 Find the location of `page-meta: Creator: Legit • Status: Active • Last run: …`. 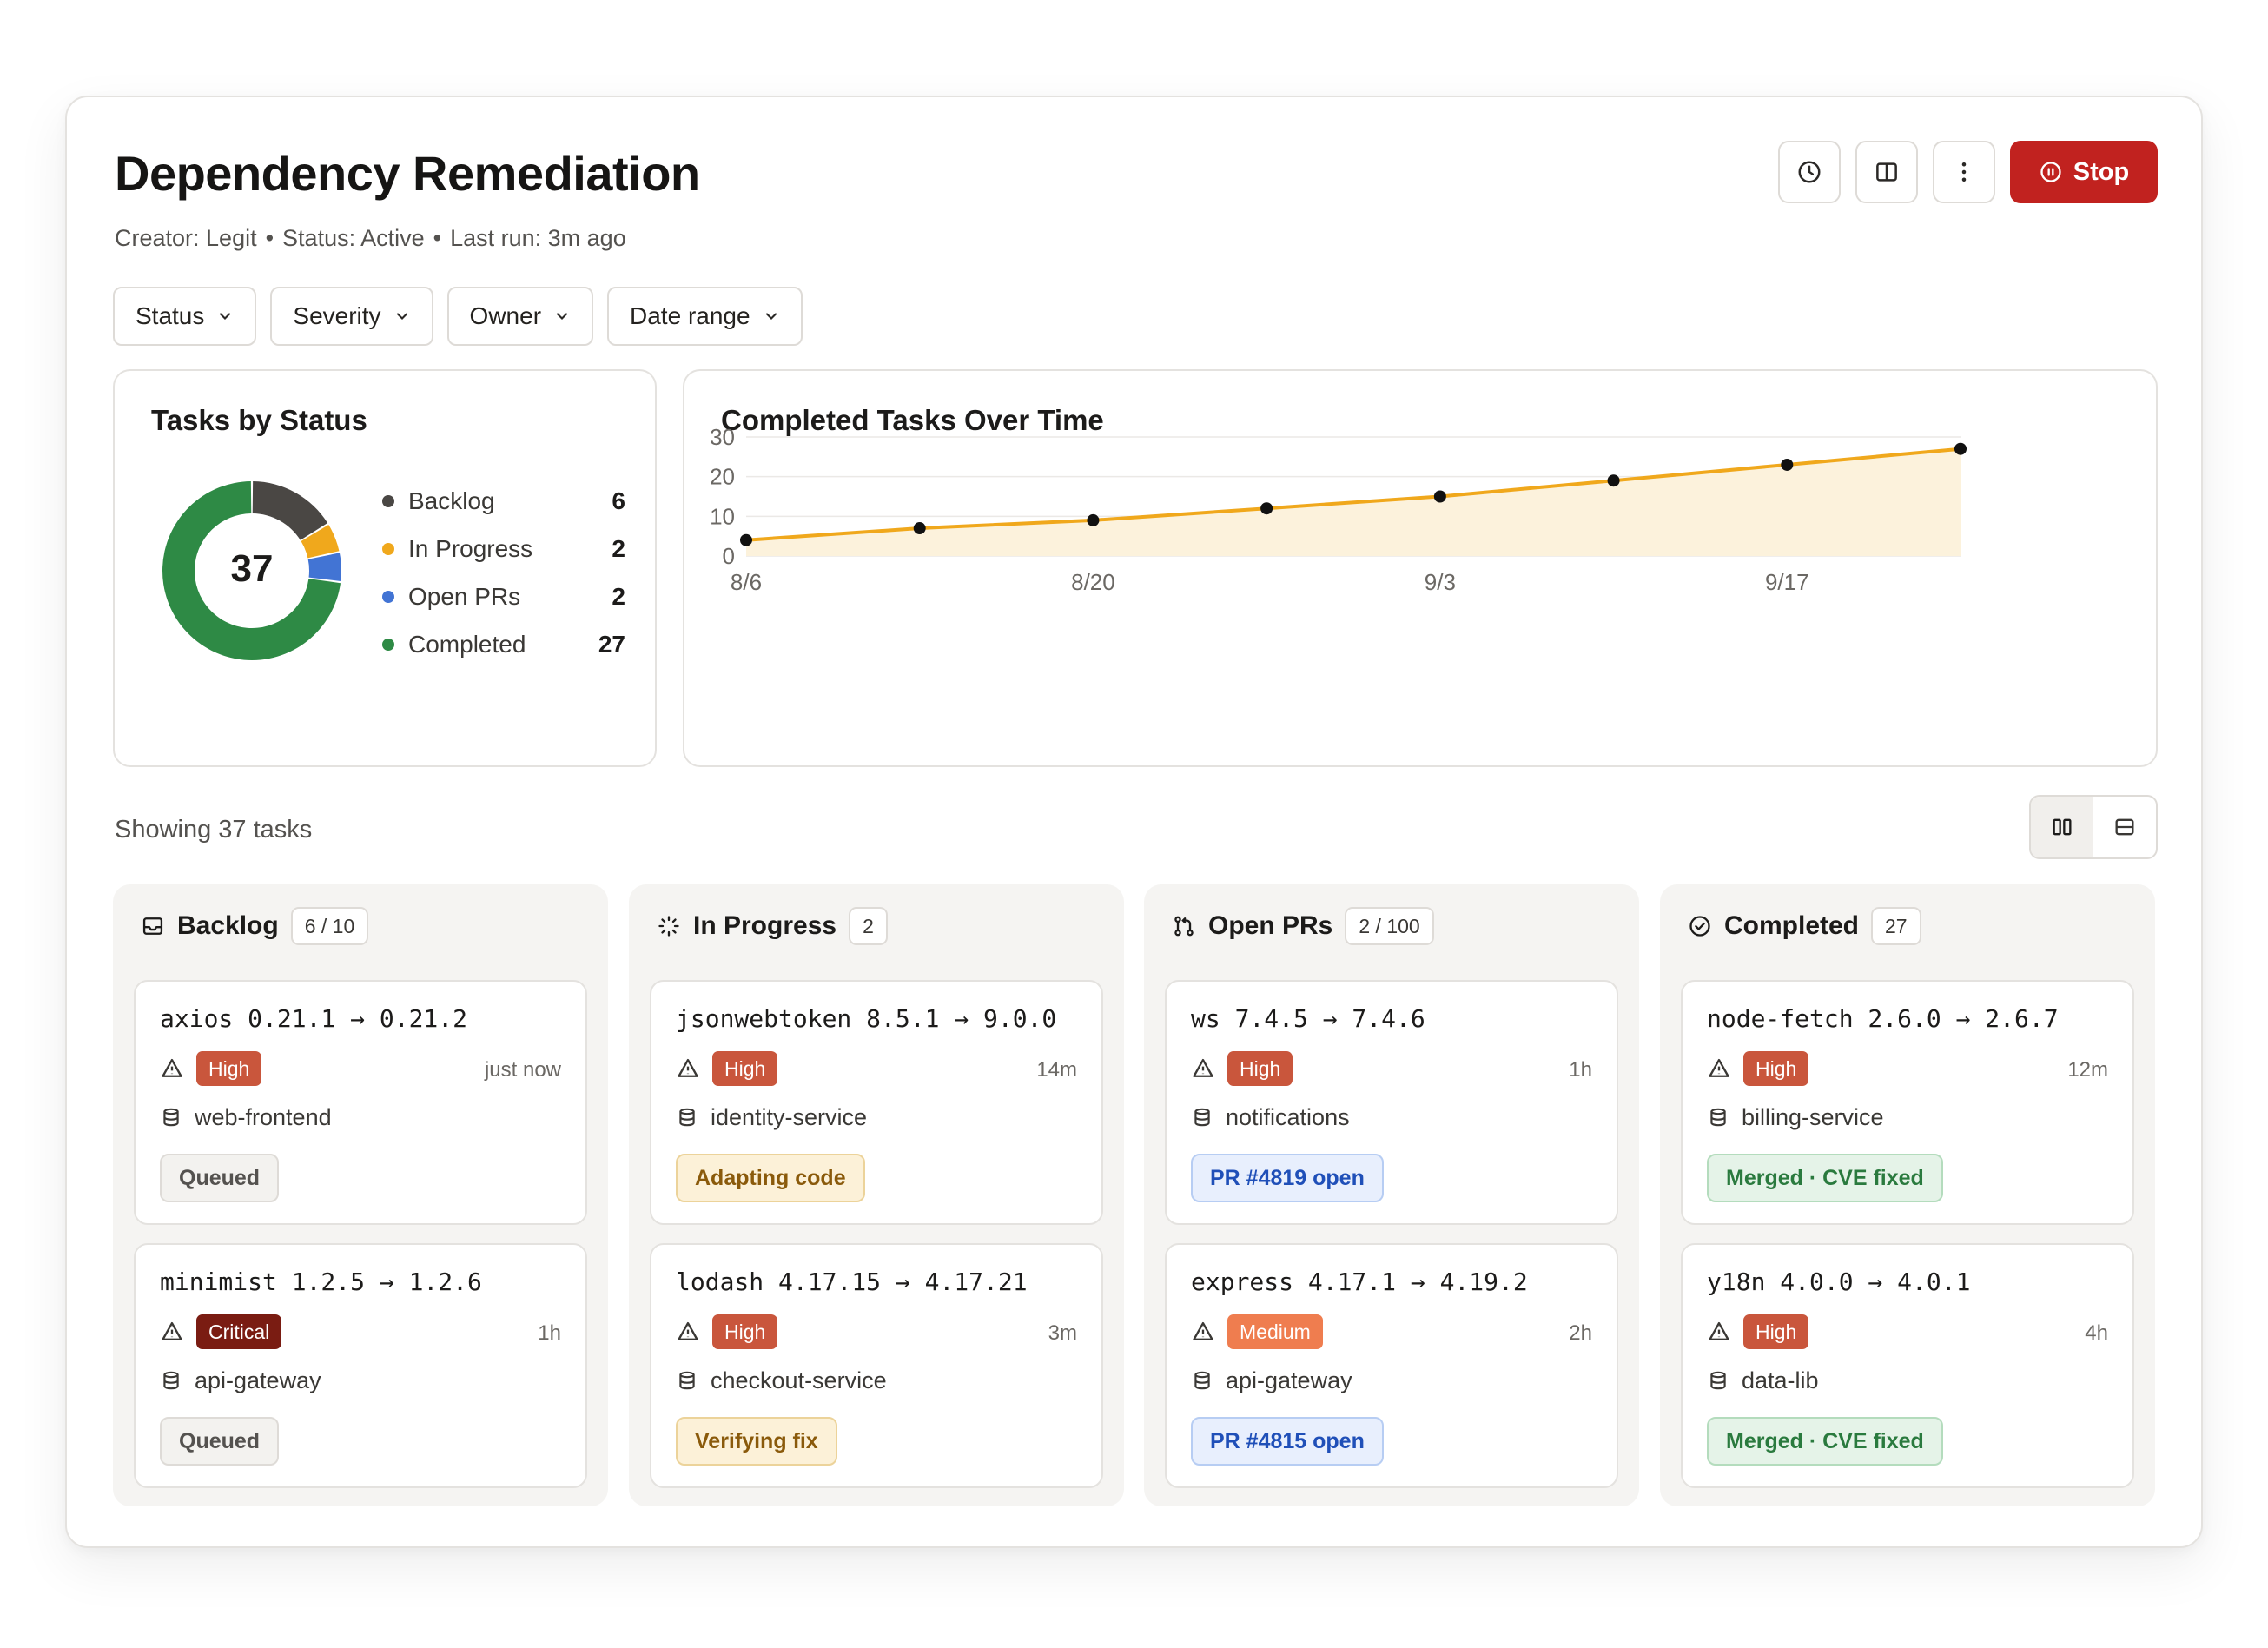

page-meta: Creator: Legit • Status: Active • Last run: … is located at coordinates (370, 238).